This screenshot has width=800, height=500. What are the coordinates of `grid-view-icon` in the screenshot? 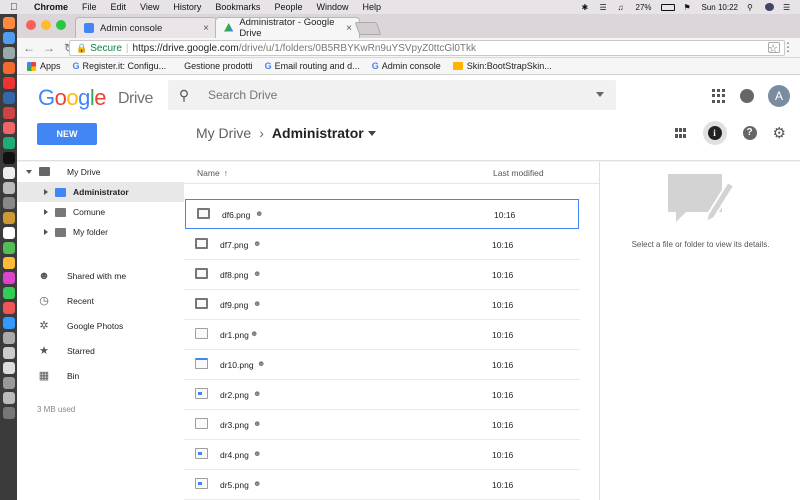 It's located at (680, 133).